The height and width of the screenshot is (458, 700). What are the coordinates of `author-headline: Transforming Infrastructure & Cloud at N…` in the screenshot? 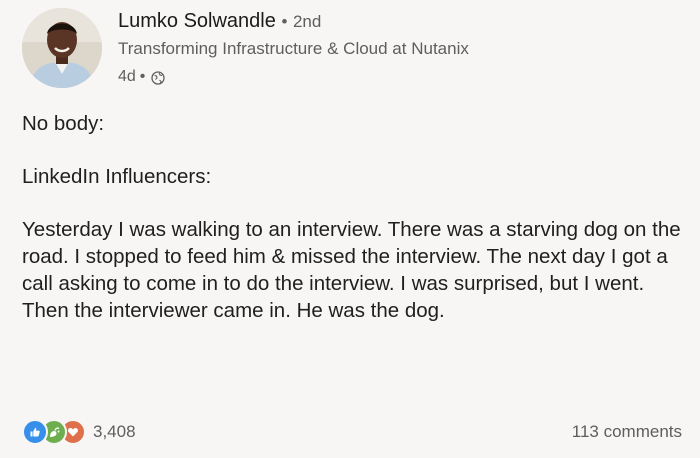 It's located at (293, 48).